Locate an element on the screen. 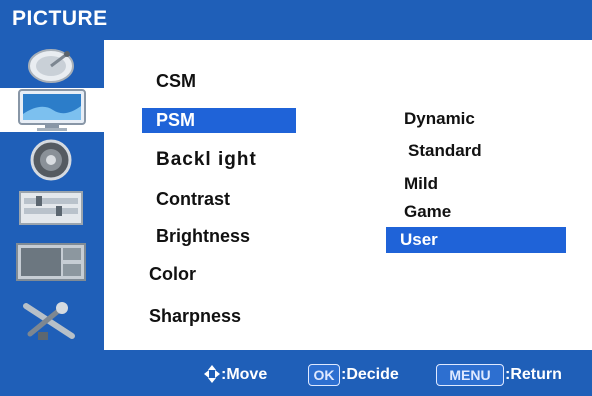 Image resolution: width=592 pixels, height=396 pixels. menu-item-contrast: Contrast is located at coordinates (193, 199).